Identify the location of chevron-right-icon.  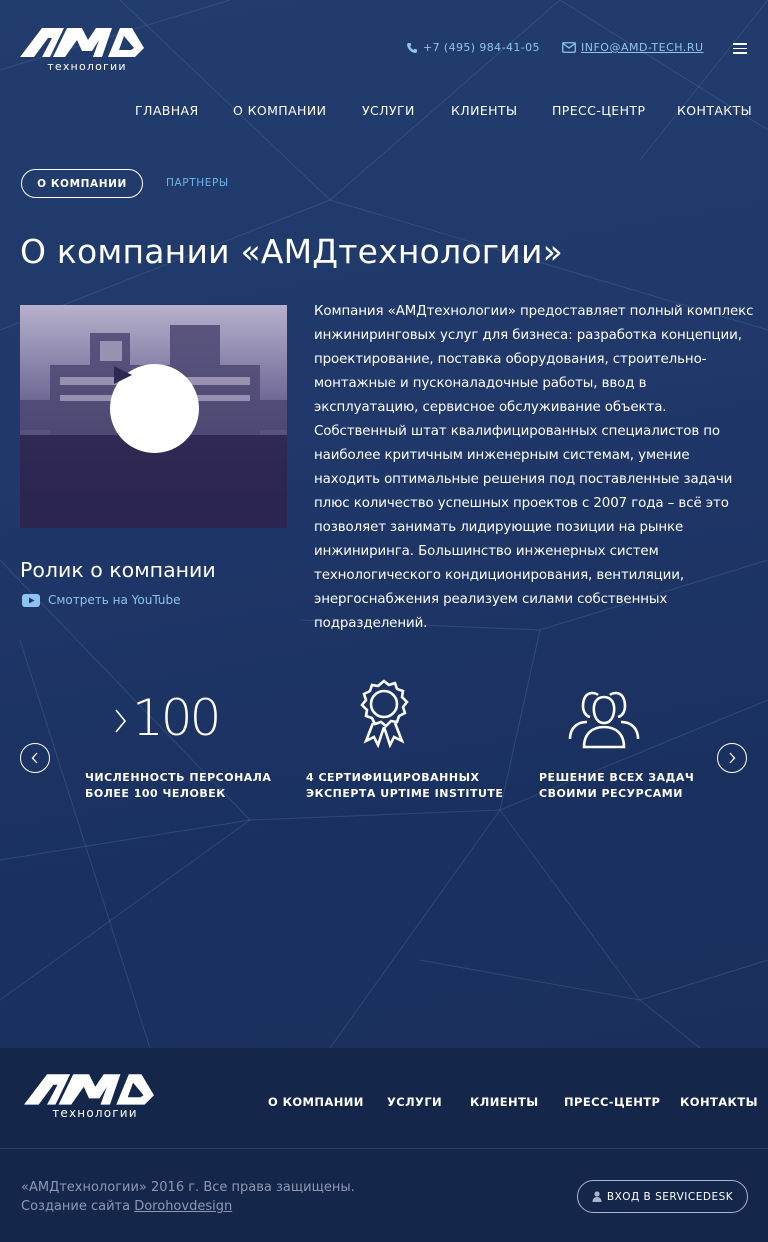
(732, 758).